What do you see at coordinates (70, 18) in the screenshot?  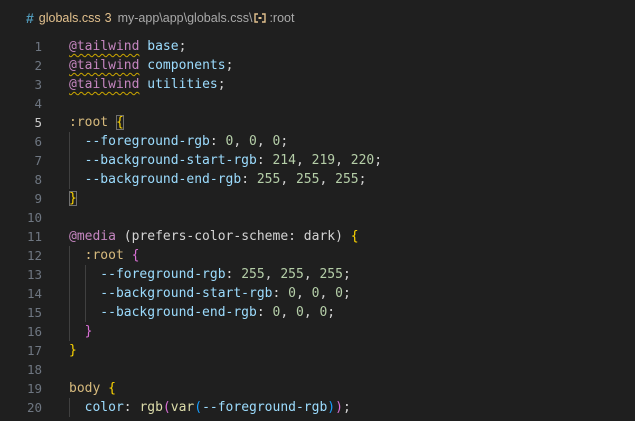 I see `breadcrumb-file: globals.css` at bounding box center [70, 18].